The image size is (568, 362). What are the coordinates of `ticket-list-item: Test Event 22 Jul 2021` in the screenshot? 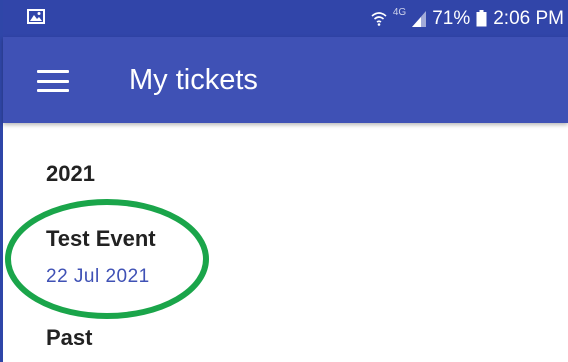 It's located at (146, 258).